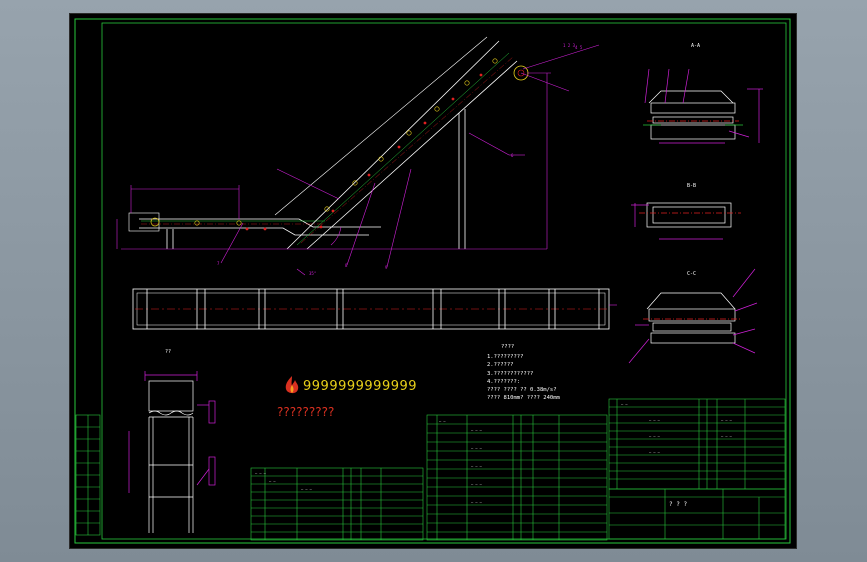 Image resolution: width=867 pixels, height=562 pixels. Describe the element at coordinates (218, 263) in the screenshot. I see `svg-text: 7` at that location.